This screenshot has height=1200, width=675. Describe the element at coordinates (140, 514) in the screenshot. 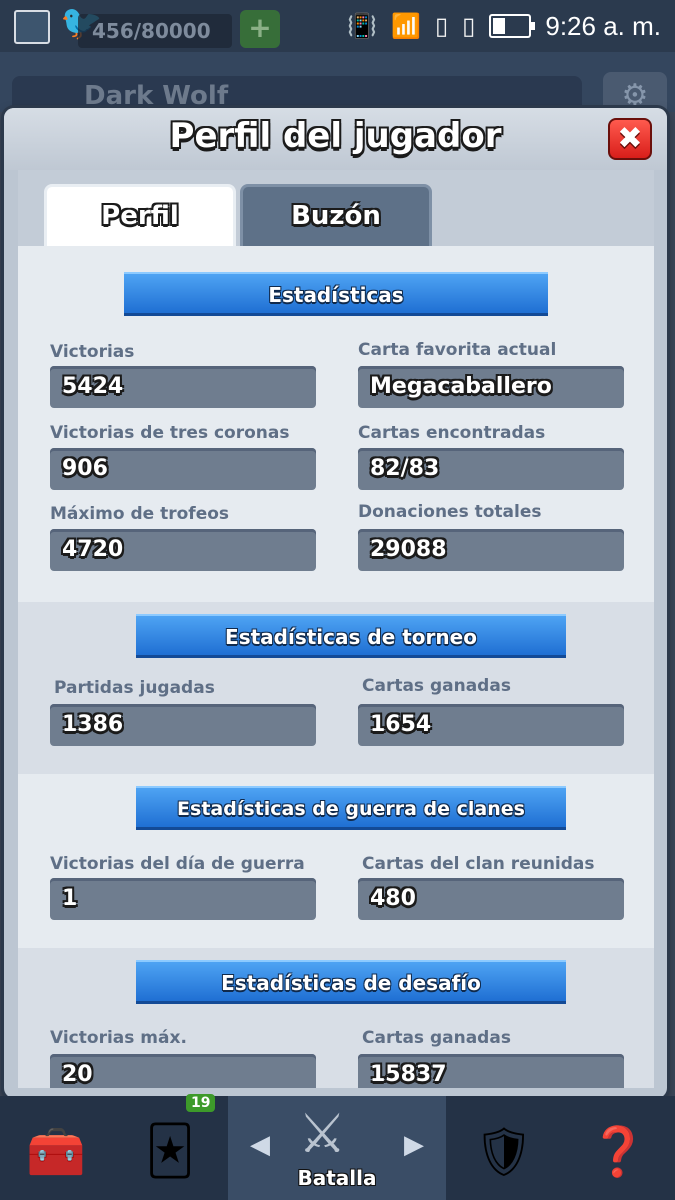

I see `stat-label: Máximo de trofeos` at that location.